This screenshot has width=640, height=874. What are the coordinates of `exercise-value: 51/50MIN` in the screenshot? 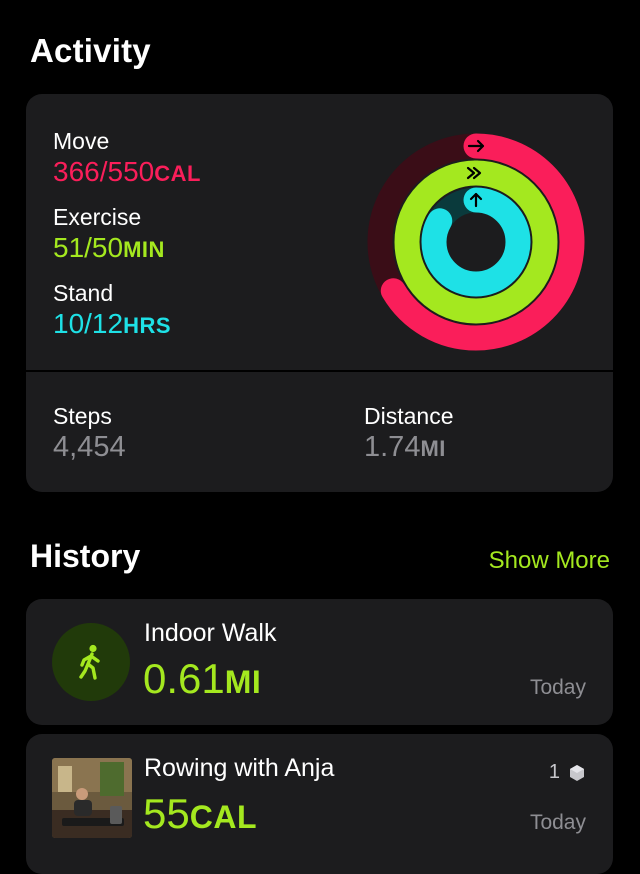 It's located at (109, 248).